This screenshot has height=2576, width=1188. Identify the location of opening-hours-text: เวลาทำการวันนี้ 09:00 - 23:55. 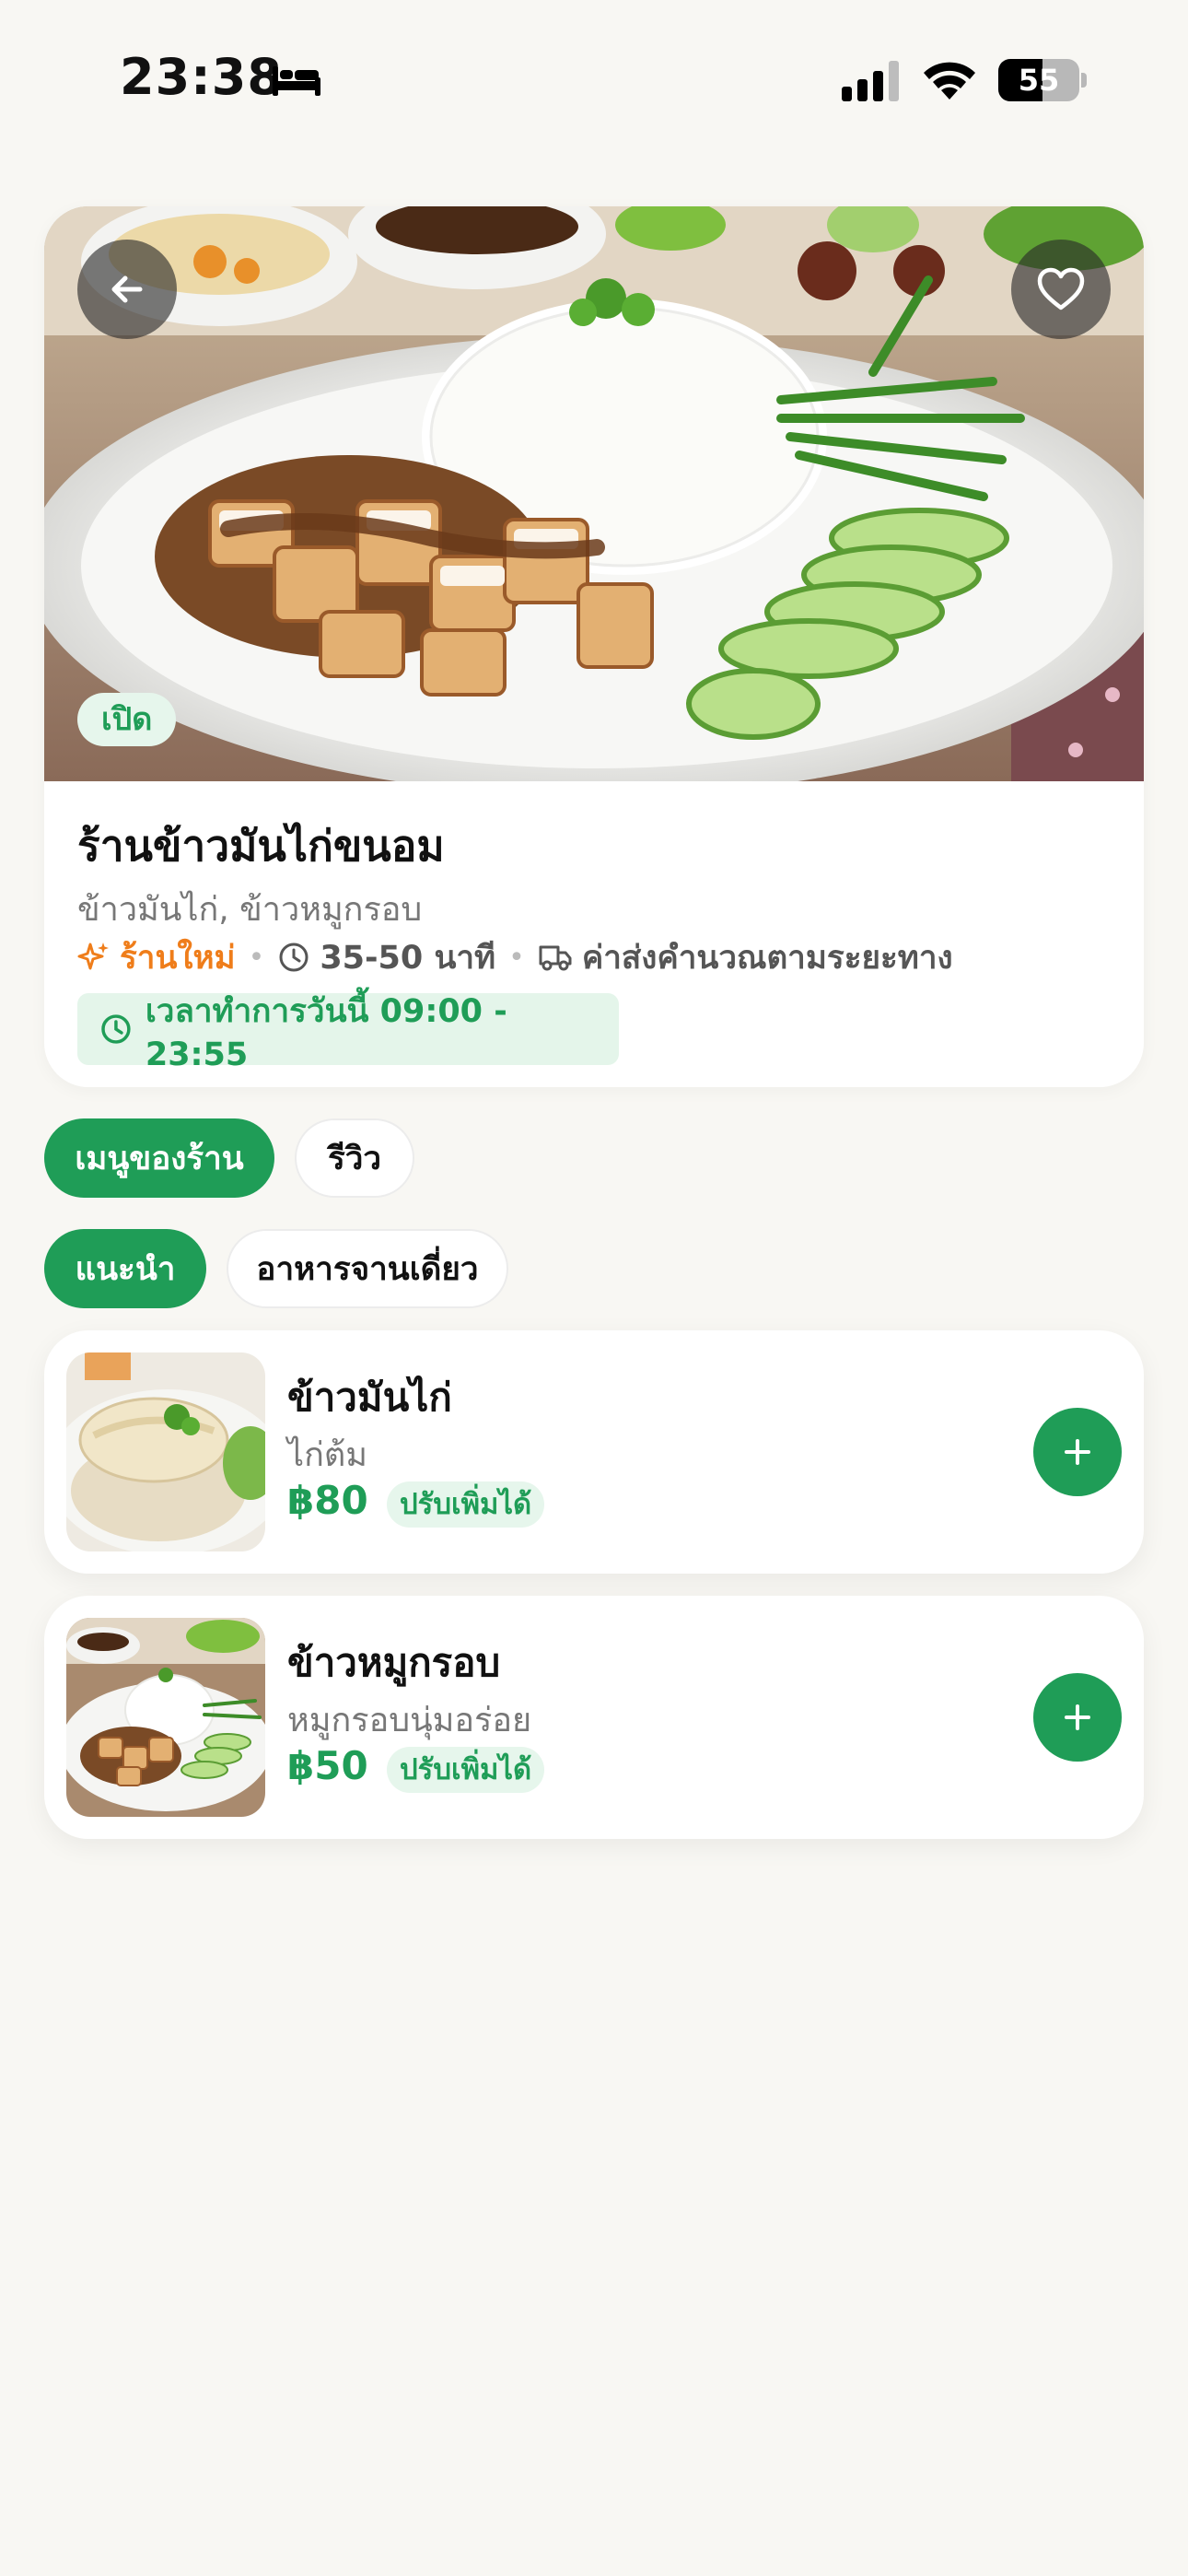
(326, 1032).